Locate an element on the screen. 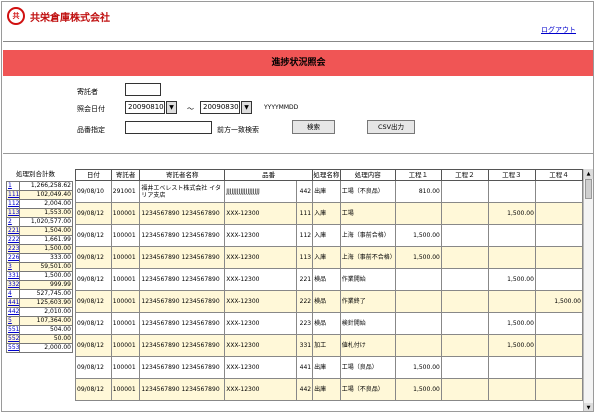 The width and height of the screenshot is (595, 413). process-code-cell: 221 is located at coordinates (304, 279).